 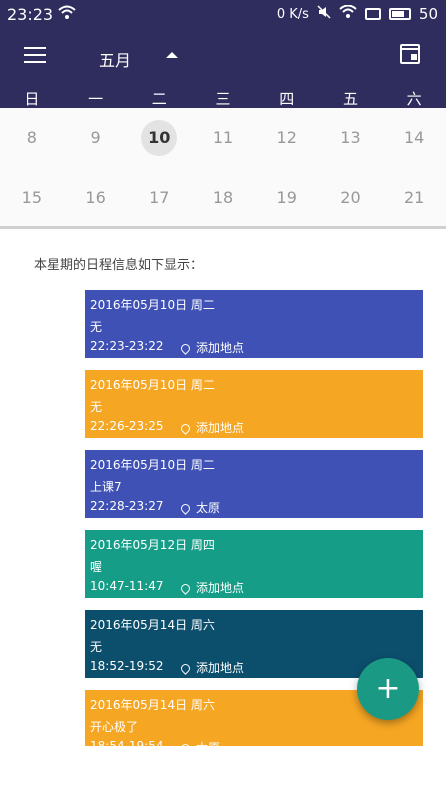 What do you see at coordinates (127, 666) in the screenshot?
I see `event-time: 18:52-19:52` at bounding box center [127, 666].